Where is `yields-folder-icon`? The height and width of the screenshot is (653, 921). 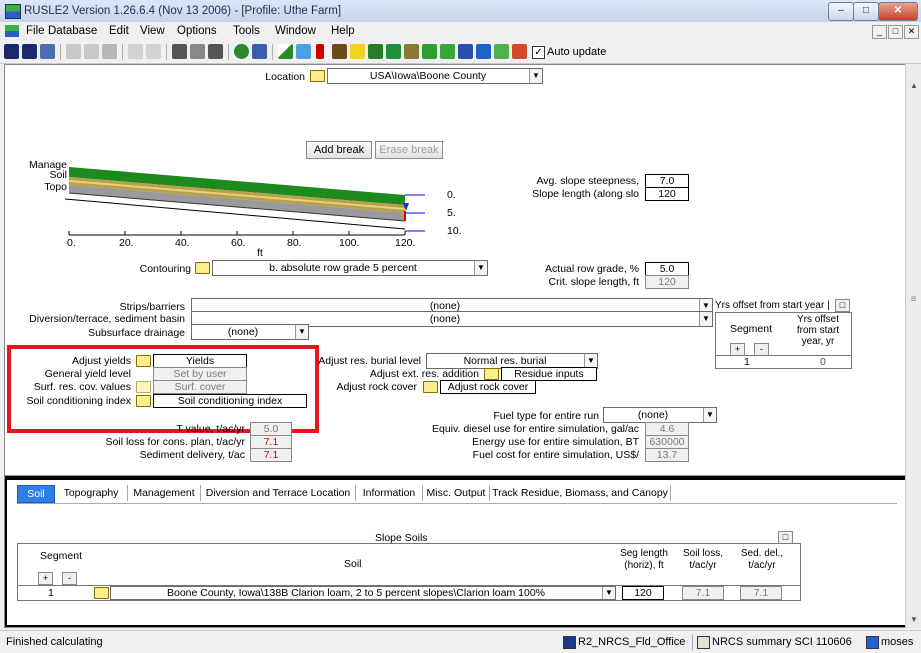
yields-folder-icon is located at coordinates (143, 361).